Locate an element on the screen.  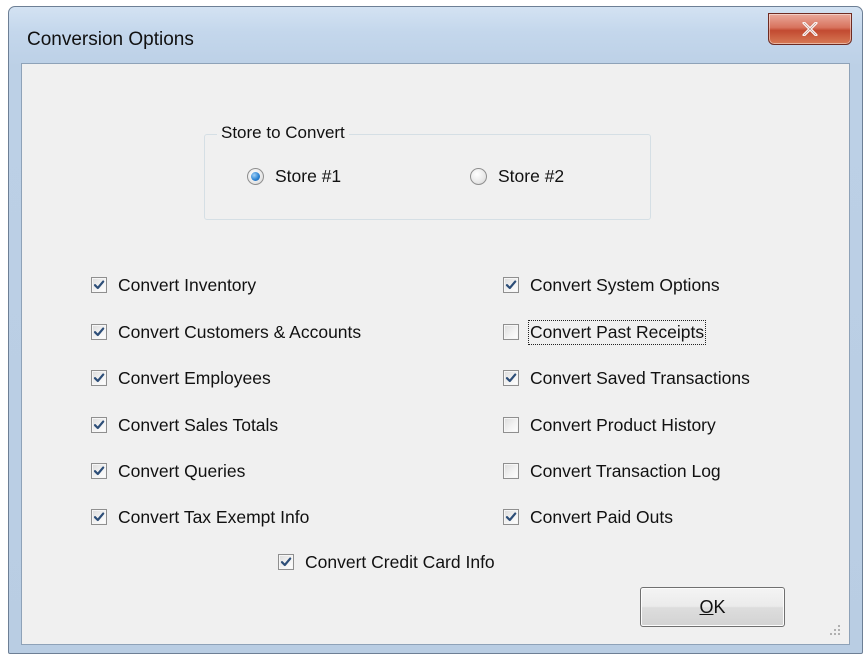
store-group-box: Store to Convert Store #1 Store #2 is located at coordinates (427, 171).